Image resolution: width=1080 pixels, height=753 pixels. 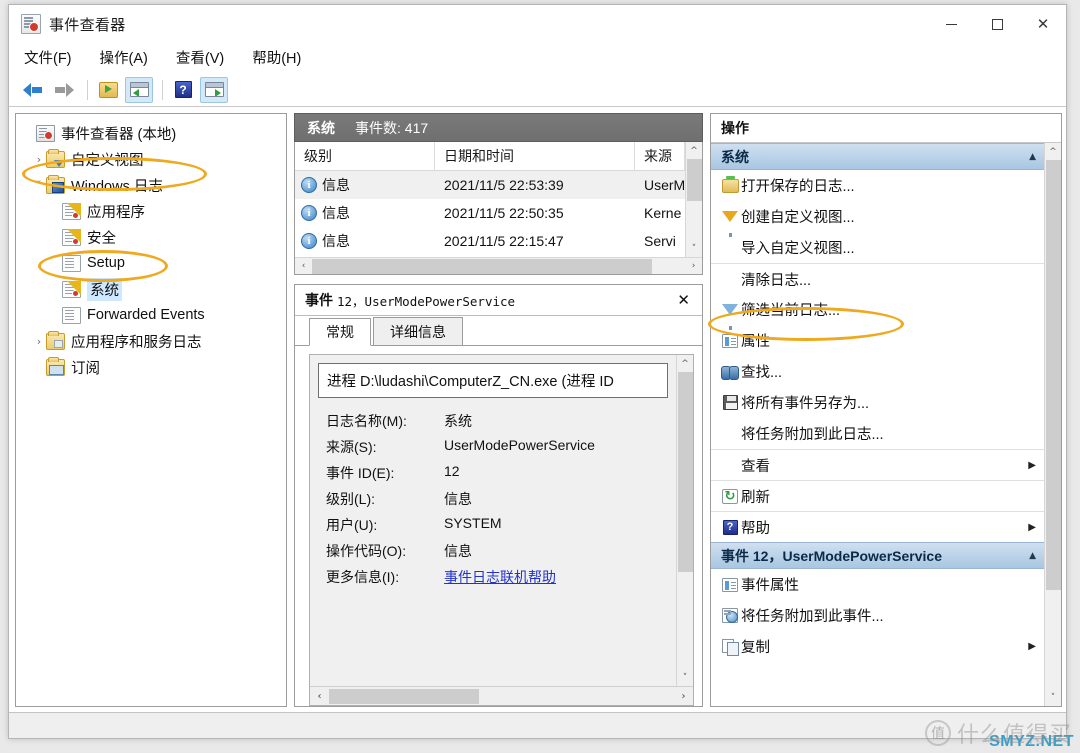 I want to click on actions-vertical-scrollbar: ^ ˅, so click(x=1052, y=424).